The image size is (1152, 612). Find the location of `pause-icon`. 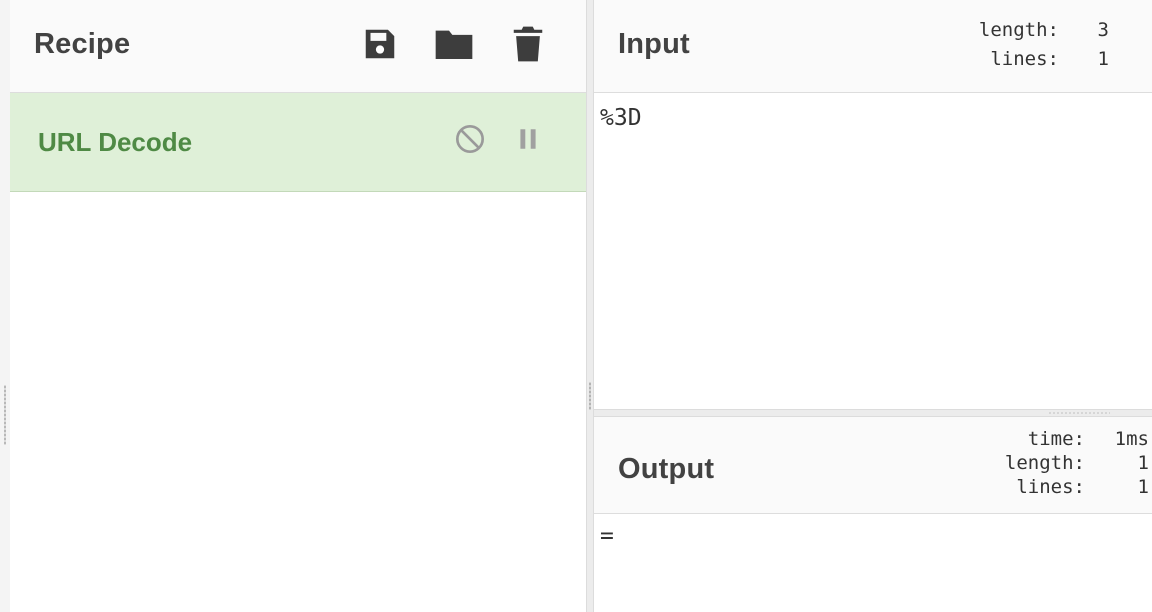

pause-icon is located at coordinates (528, 139).